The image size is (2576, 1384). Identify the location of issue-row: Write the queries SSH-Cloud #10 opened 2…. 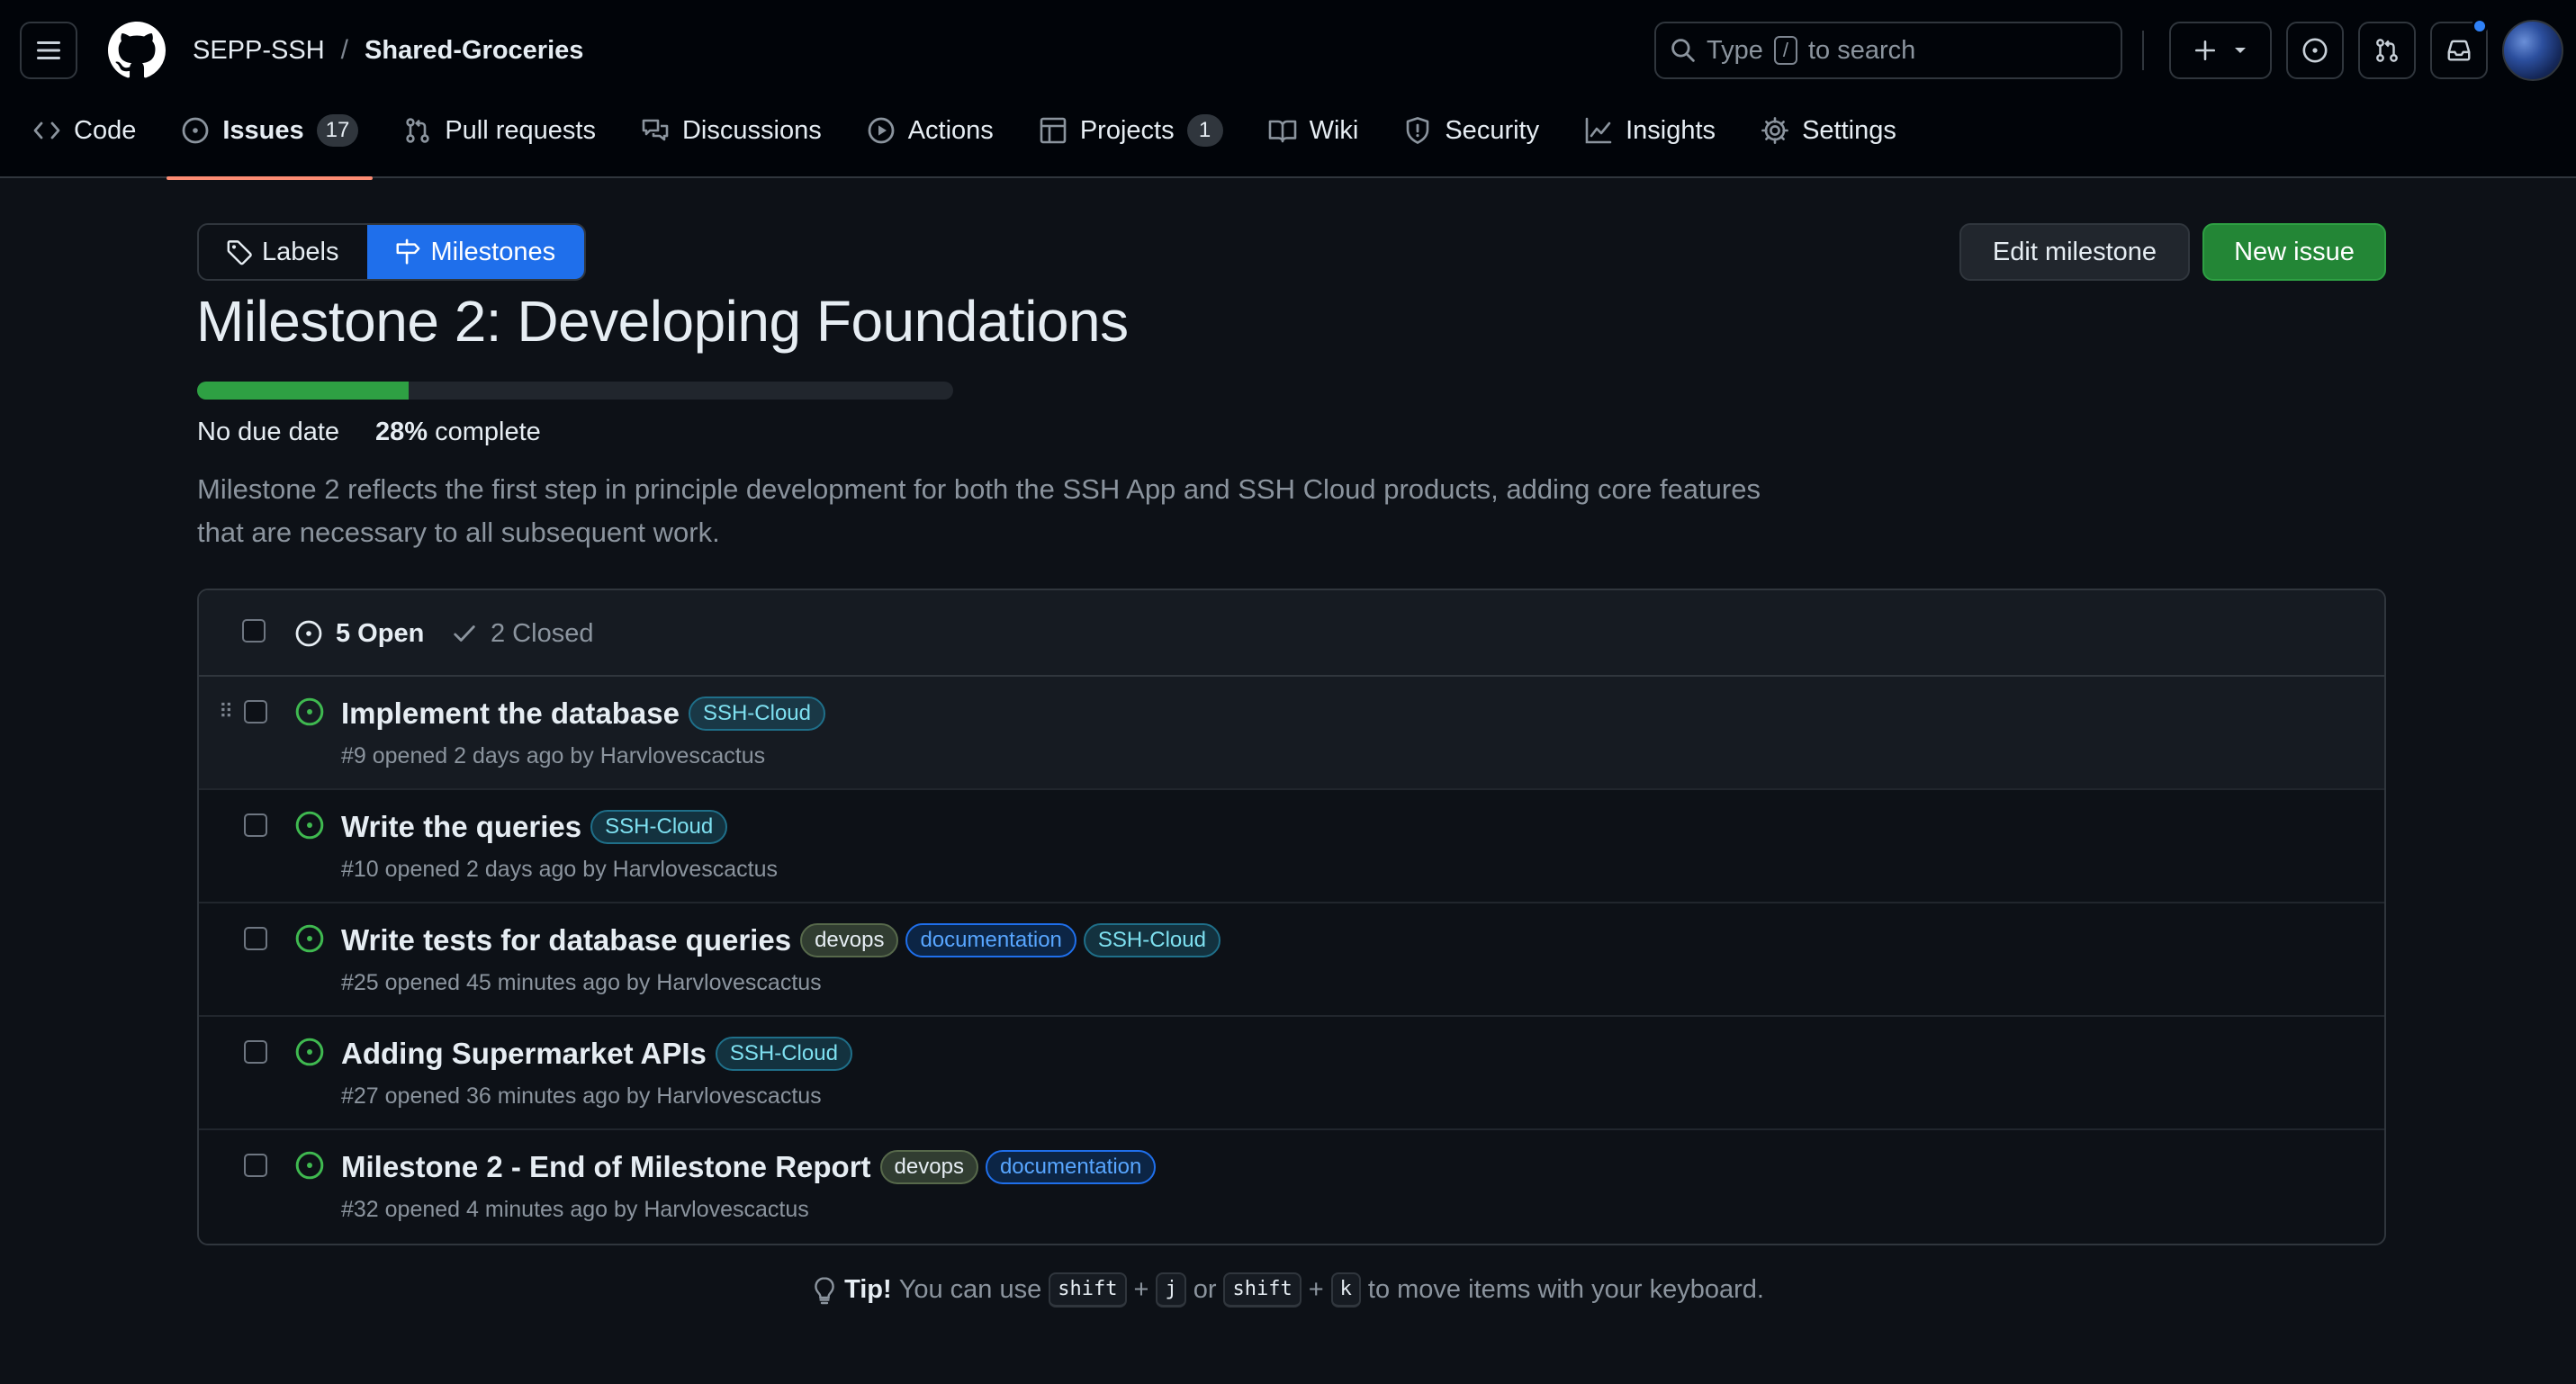
(1291, 847).